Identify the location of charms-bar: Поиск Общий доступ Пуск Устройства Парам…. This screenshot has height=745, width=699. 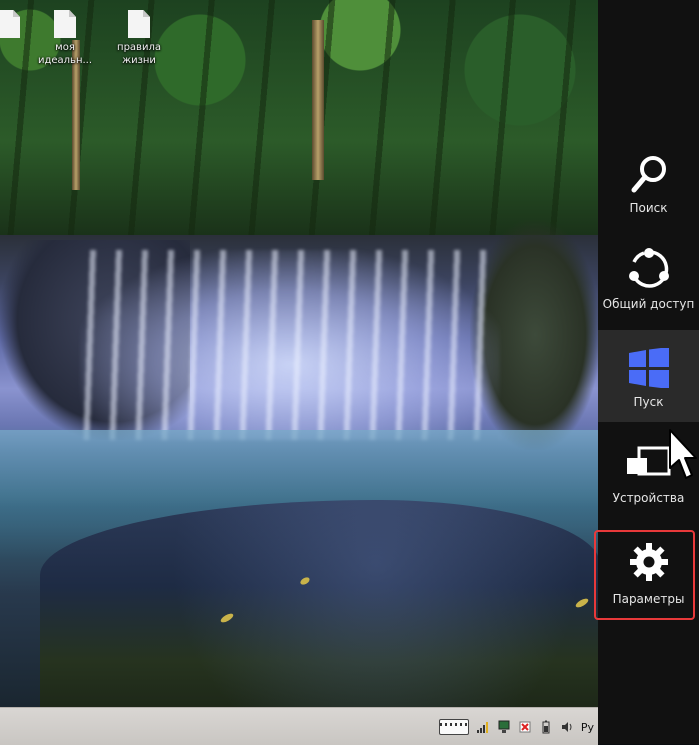
(648, 372).